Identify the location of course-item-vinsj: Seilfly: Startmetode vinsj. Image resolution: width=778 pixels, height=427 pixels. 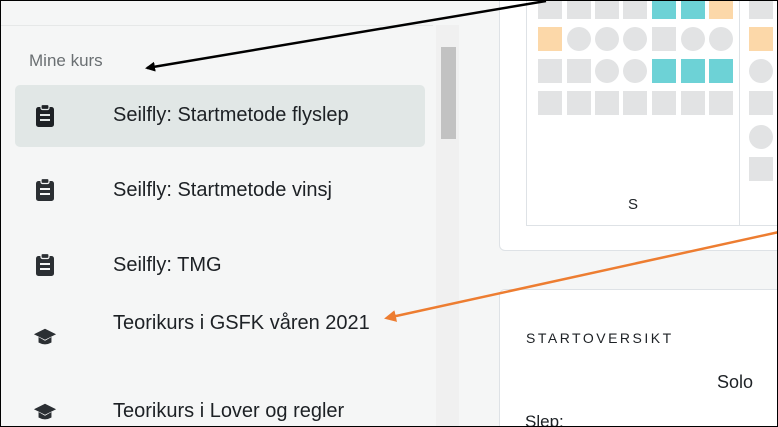
(220, 190).